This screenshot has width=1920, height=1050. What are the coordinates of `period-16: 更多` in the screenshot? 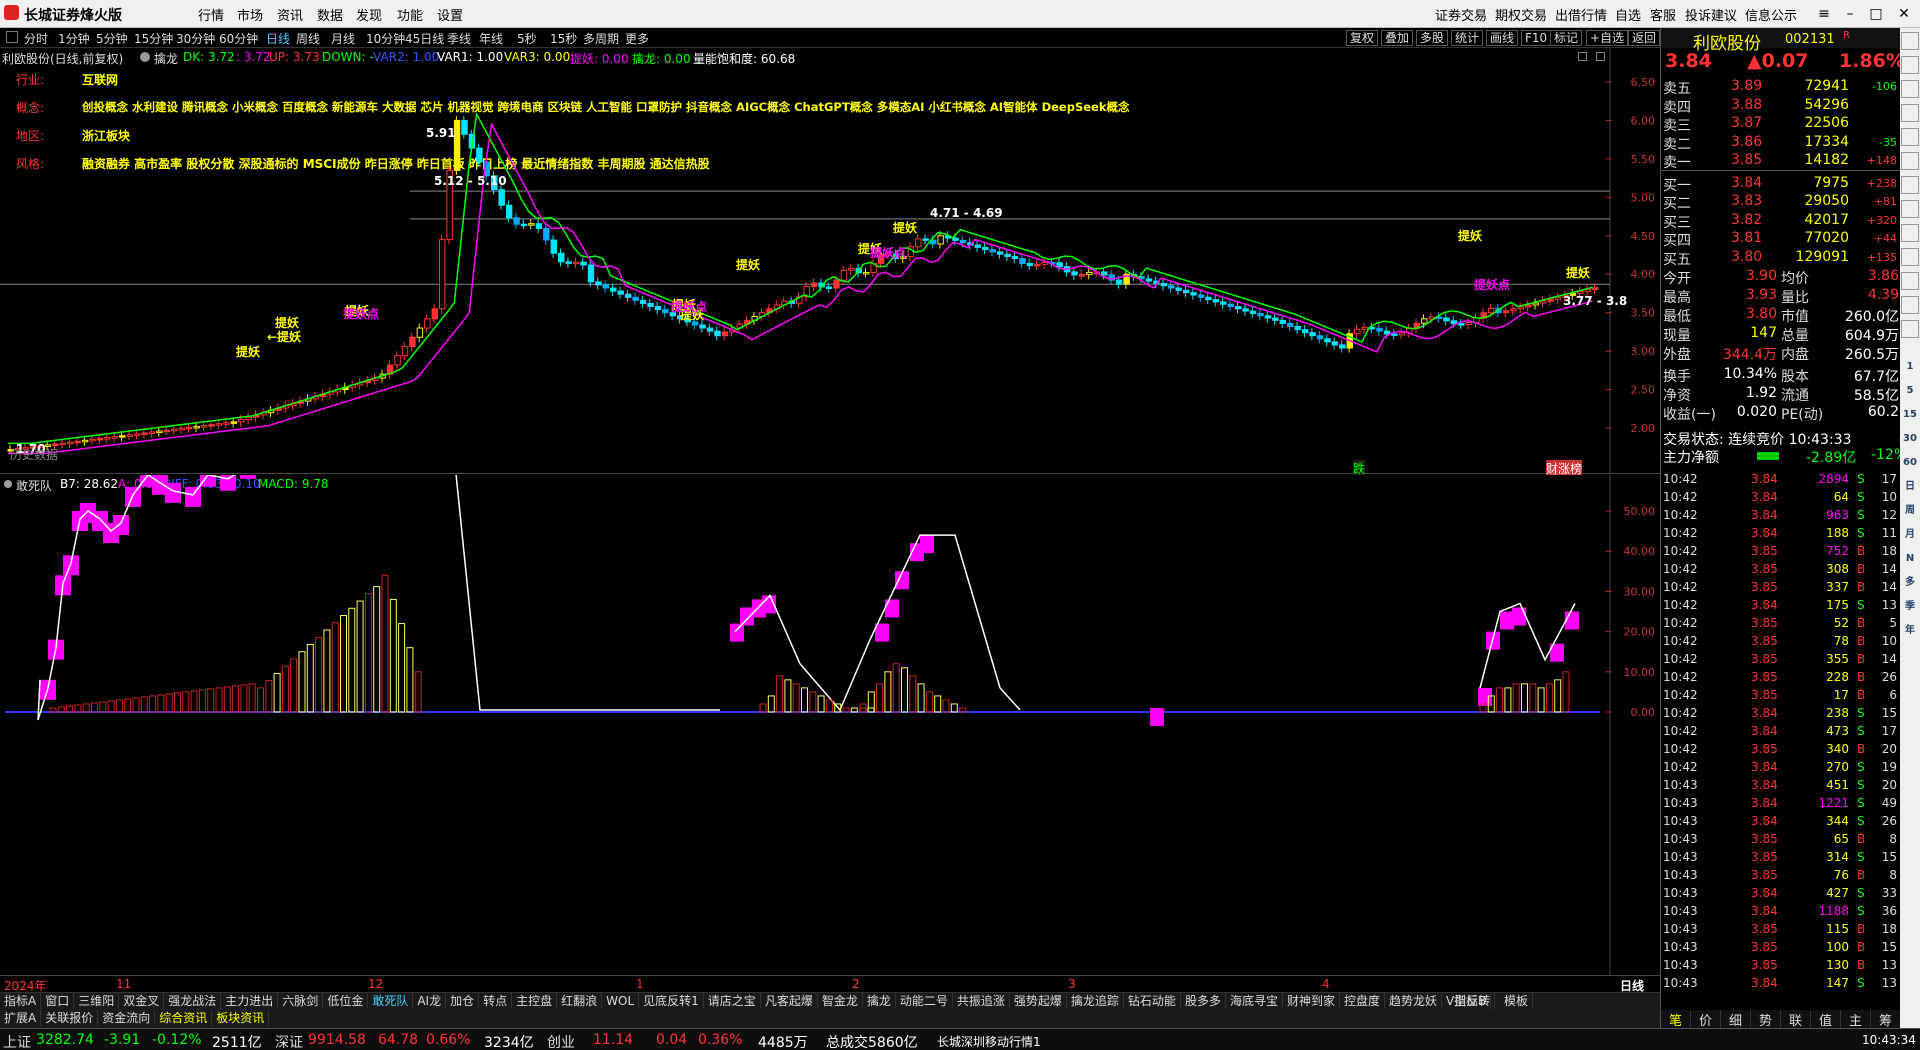 It's located at (637, 38).